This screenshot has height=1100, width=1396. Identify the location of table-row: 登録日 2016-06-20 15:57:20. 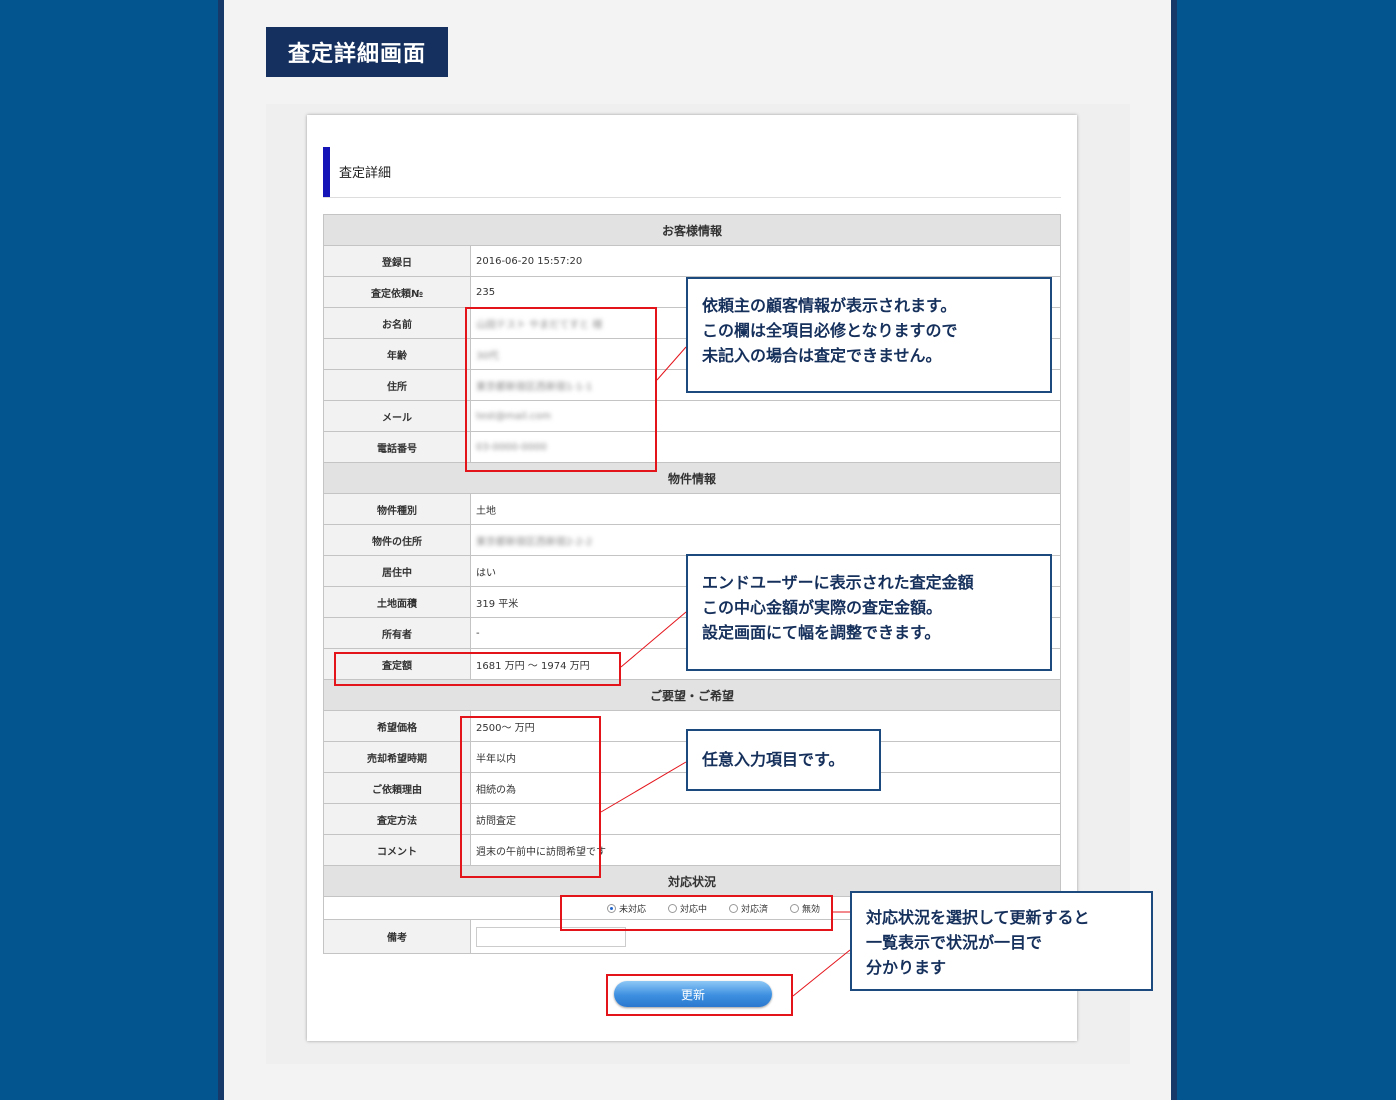
(692, 261).